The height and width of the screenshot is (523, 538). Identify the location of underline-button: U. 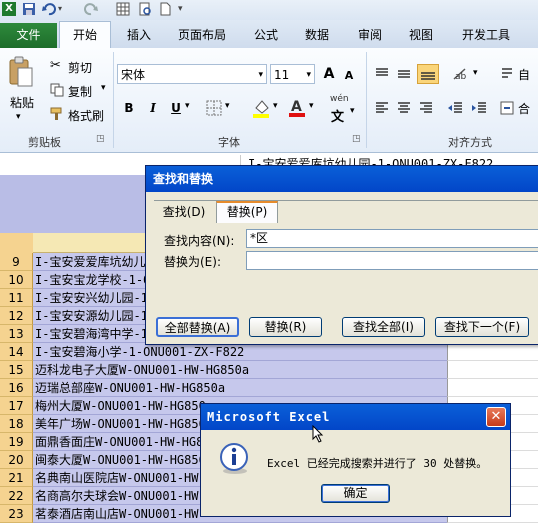
(176, 108).